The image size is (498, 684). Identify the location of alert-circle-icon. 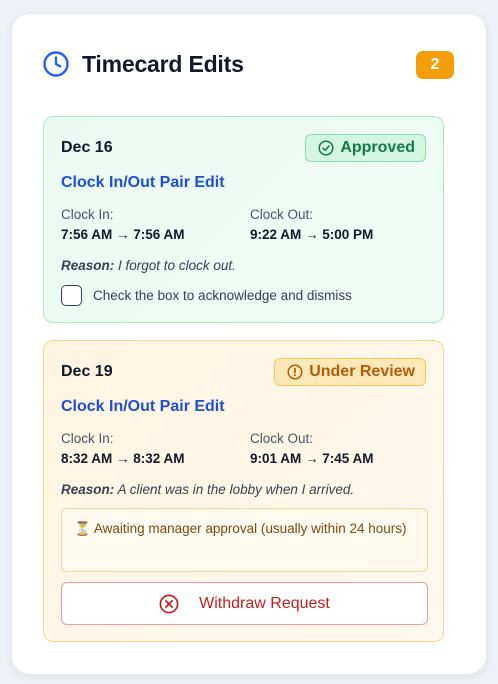
(295, 372).